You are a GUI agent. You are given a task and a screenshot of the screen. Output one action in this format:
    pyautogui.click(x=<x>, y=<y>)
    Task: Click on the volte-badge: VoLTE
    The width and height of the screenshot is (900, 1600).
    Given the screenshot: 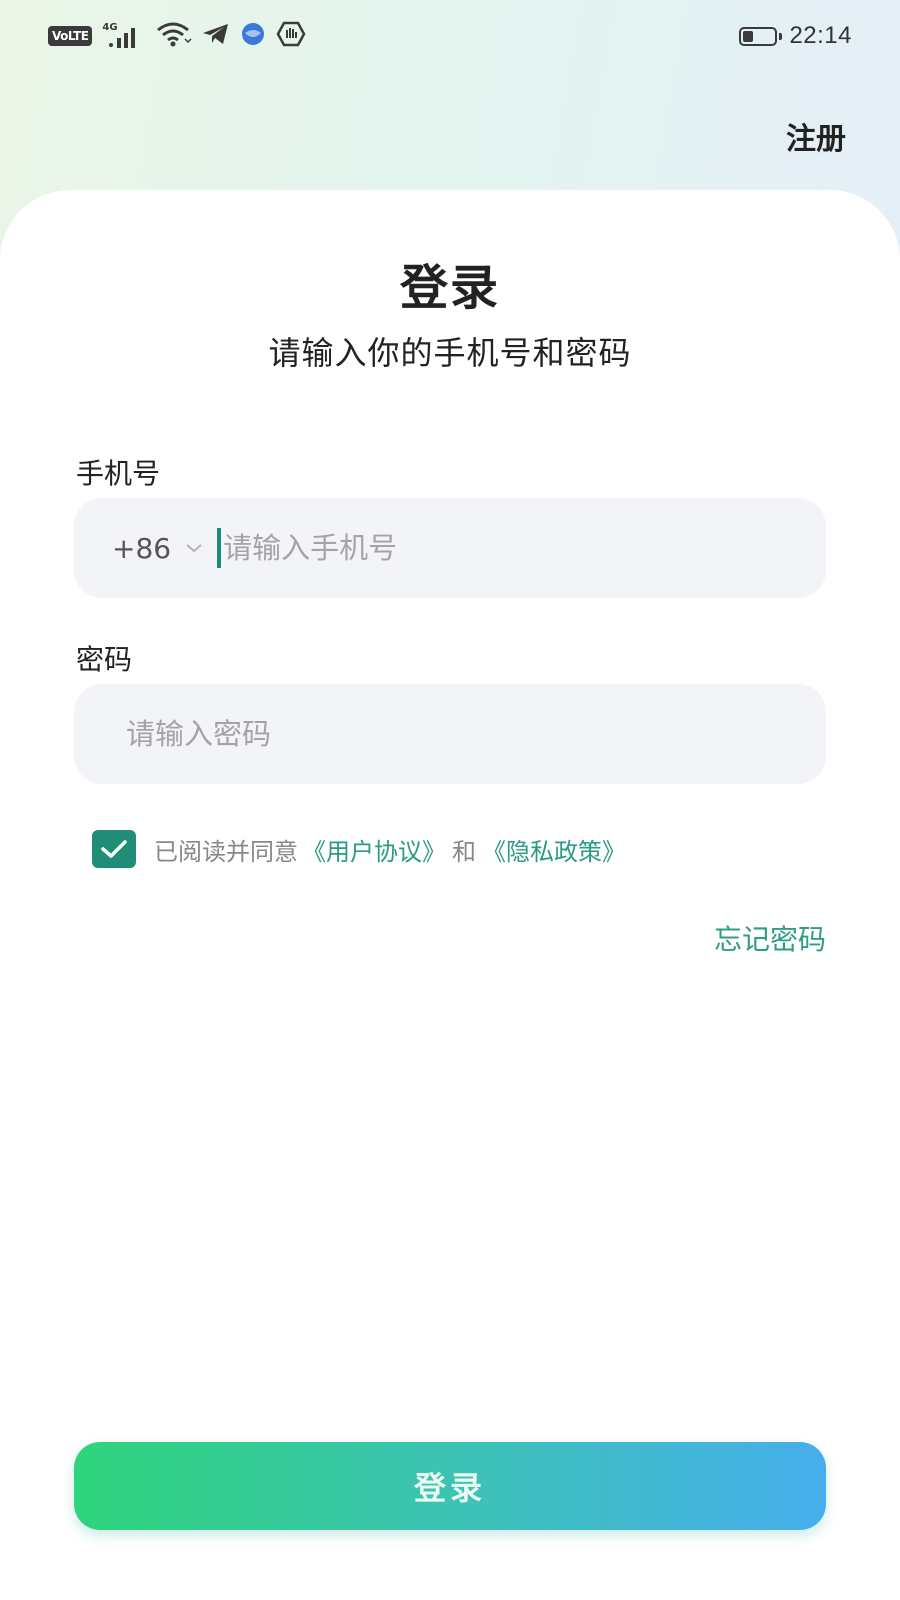 What is the action you would take?
    pyautogui.click(x=70, y=36)
    